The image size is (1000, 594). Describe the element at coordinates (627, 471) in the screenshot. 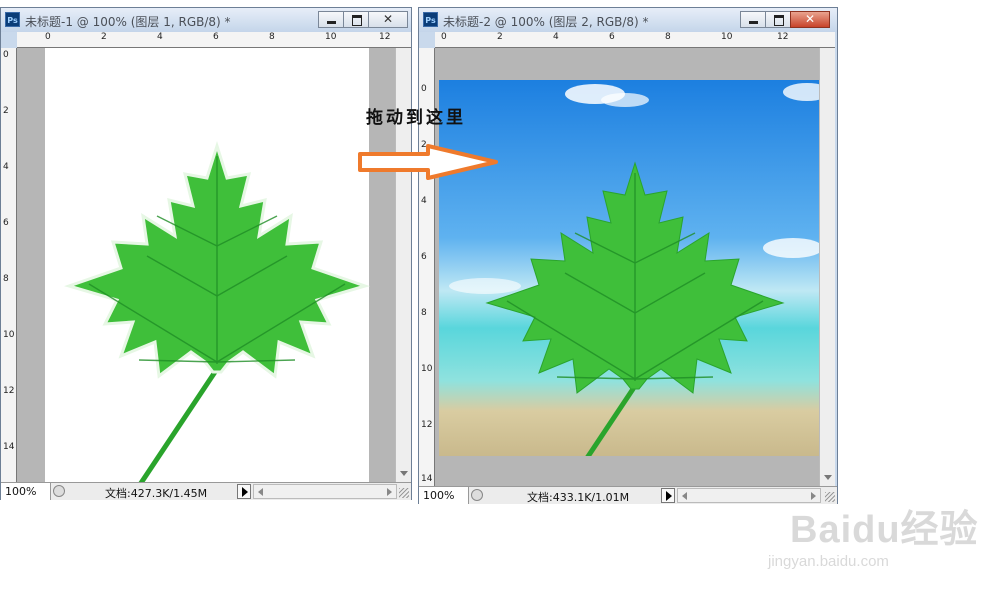

I see `canvas-grey-bottom` at that location.